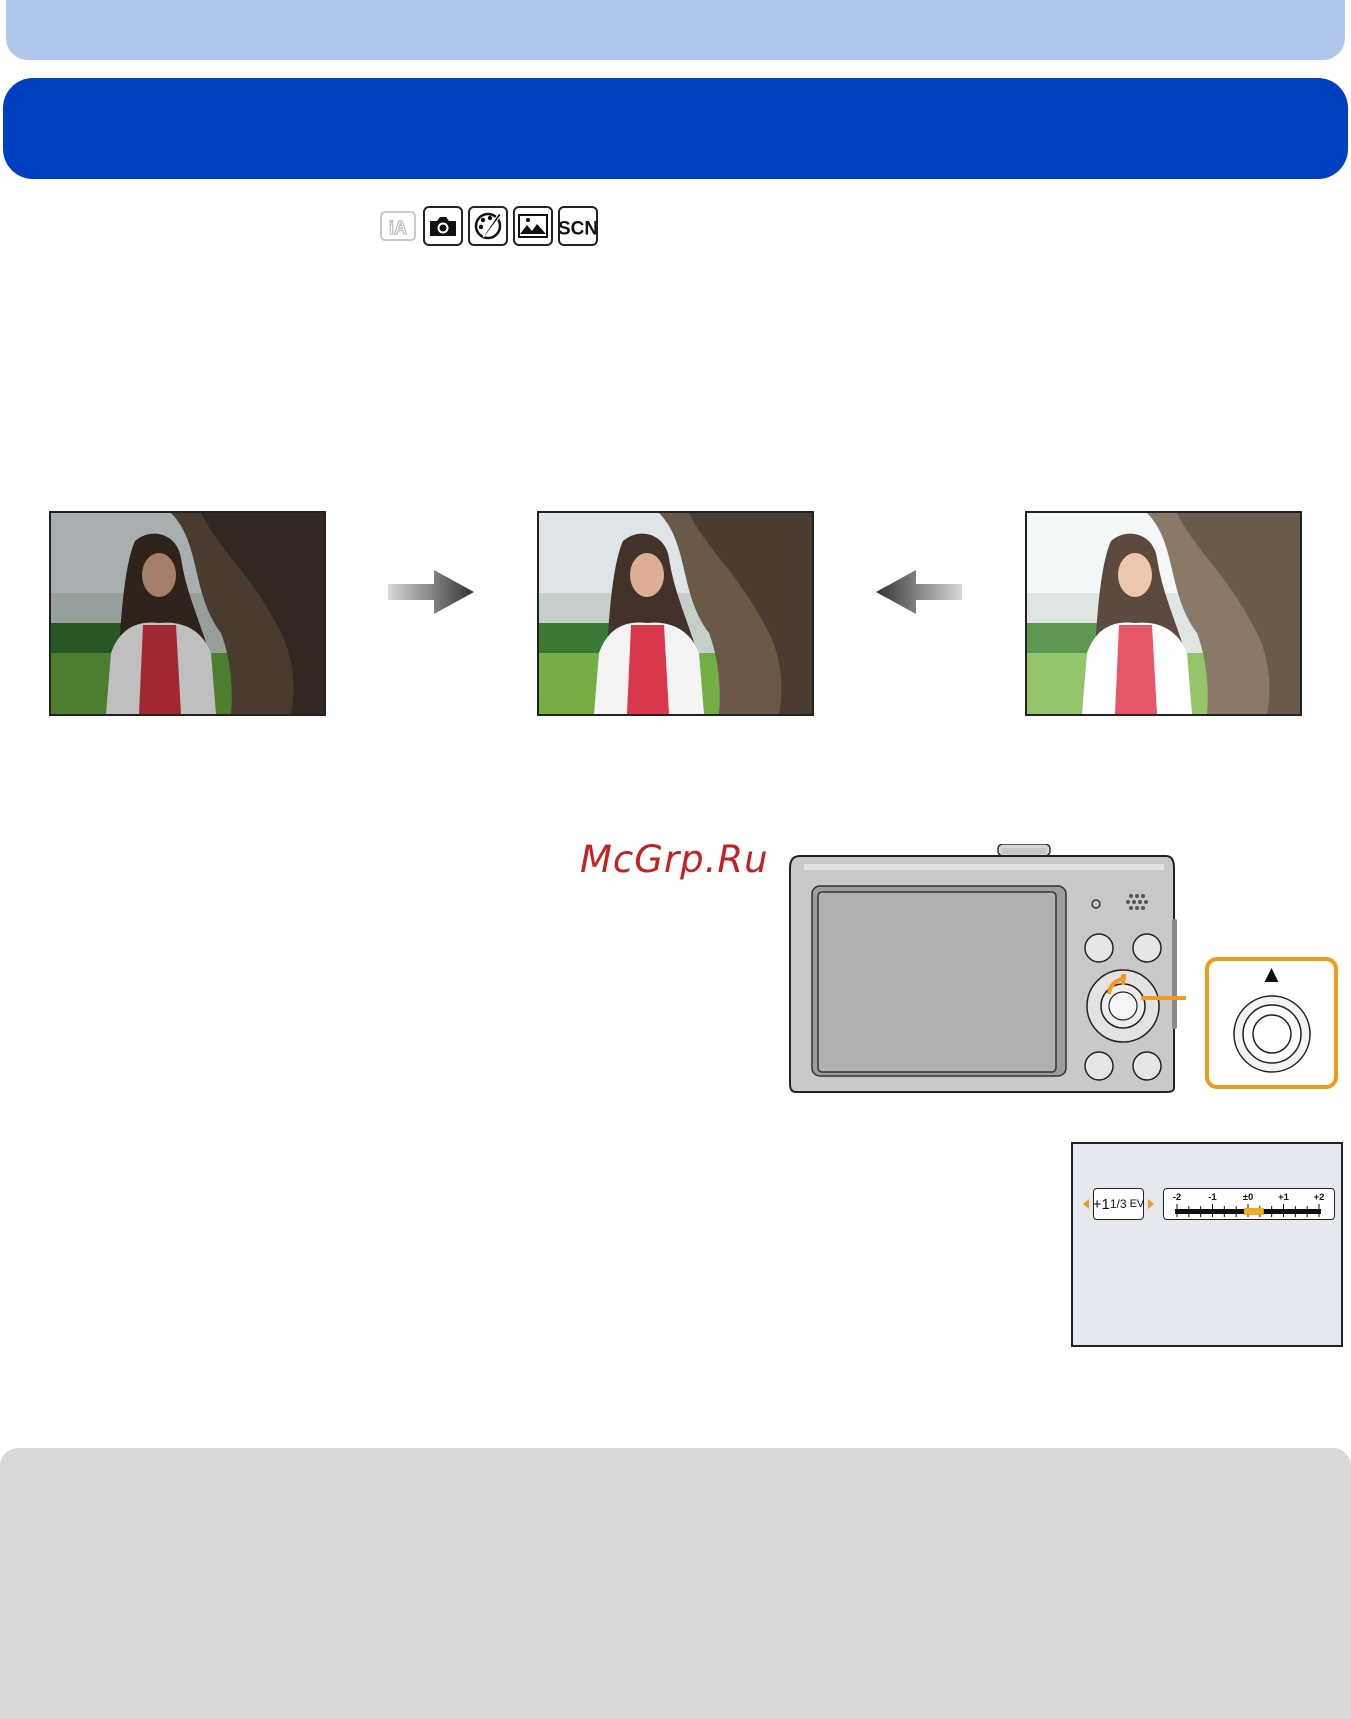 The height and width of the screenshot is (1719, 1351). I want to click on arrow-right-icon, so click(431, 594).